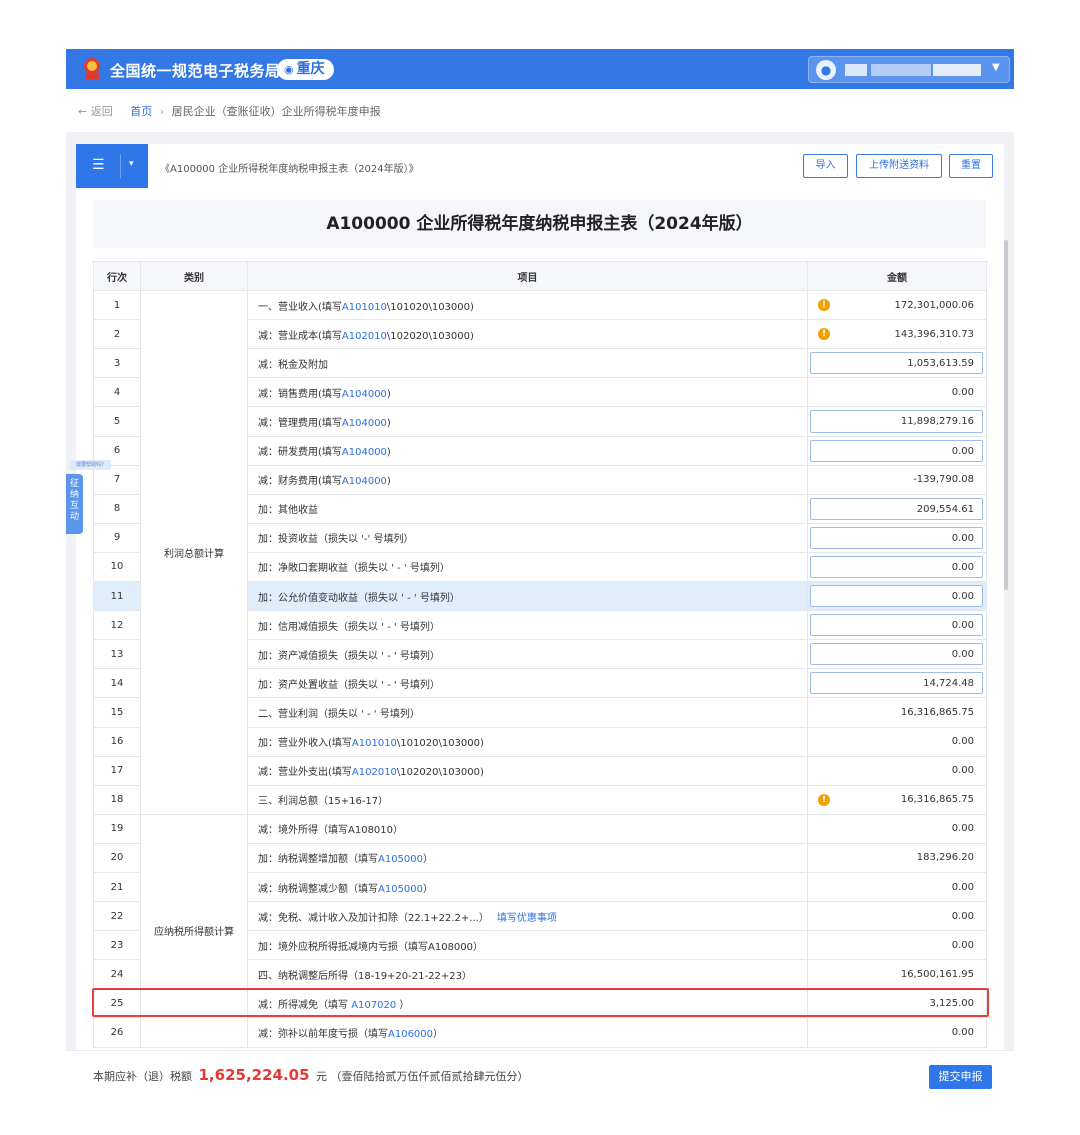 The height and width of the screenshot is (1135, 1080). What do you see at coordinates (960, 1077) in the screenshot?
I see `submit-return-button: 提交申报` at bounding box center [960, 1077].